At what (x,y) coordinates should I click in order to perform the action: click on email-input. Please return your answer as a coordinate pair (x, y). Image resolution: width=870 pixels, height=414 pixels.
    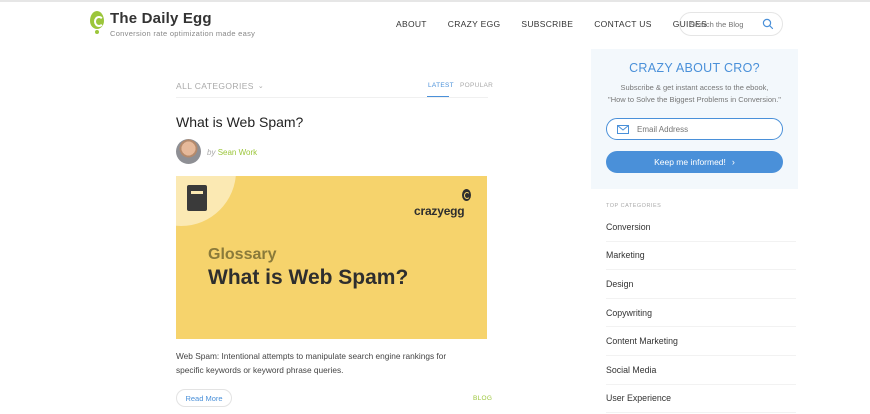
    Looking at the image, I should click on (702, 129).